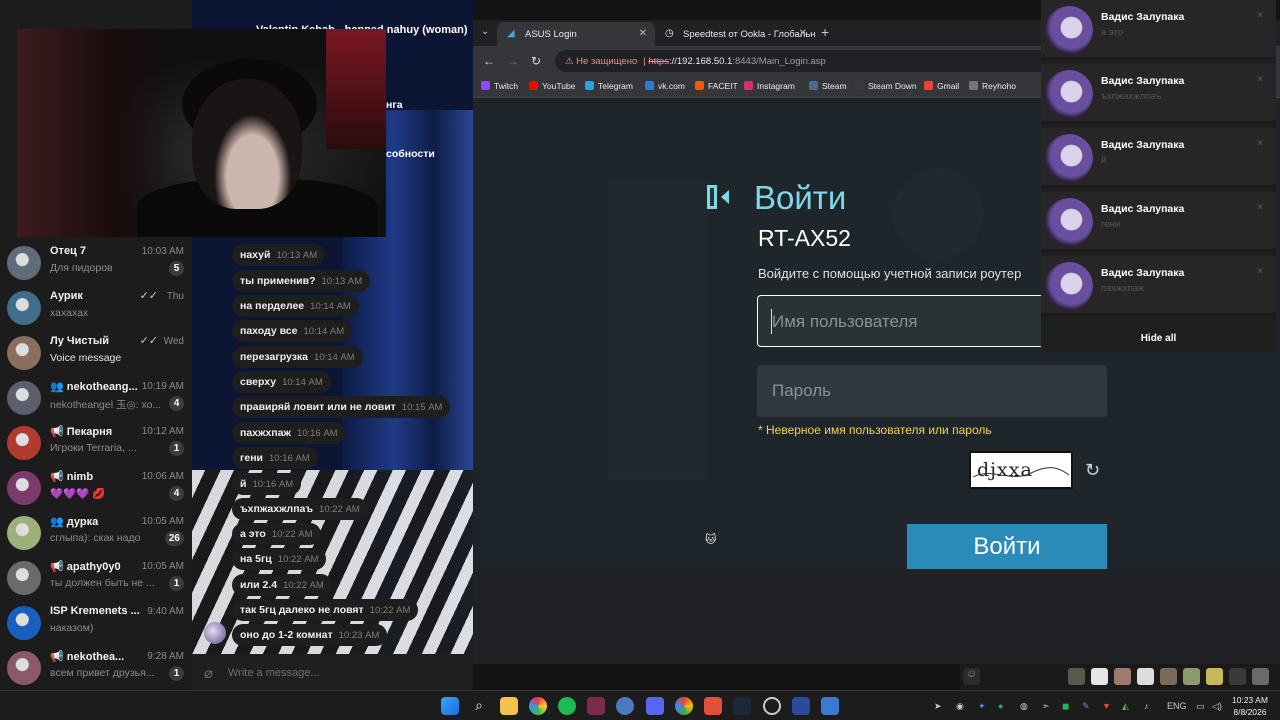 The height and width of the screenshot is (720, 1280). Describe the element at coordinates (96, 352) in the screenshot. I see `chat-list-item: Лу Чистый Wed ✓✓ Voice message` at that location.